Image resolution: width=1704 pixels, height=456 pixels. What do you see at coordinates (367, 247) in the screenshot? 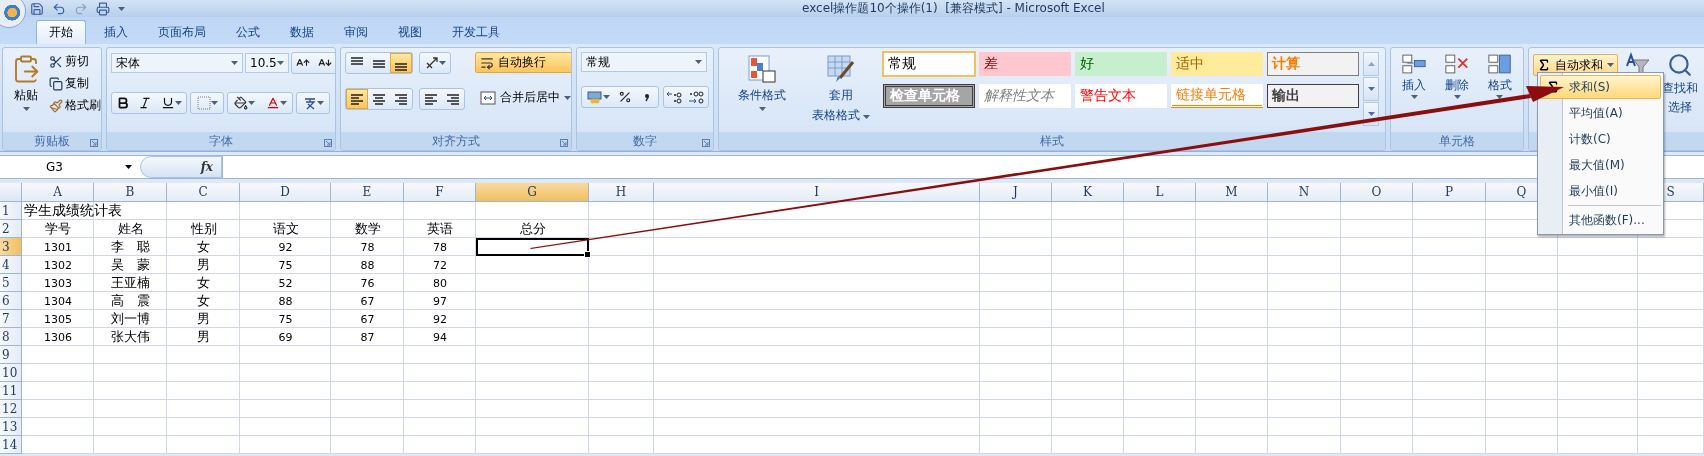
I see `table-cell-text: 78` at bounding box center [367, 247].